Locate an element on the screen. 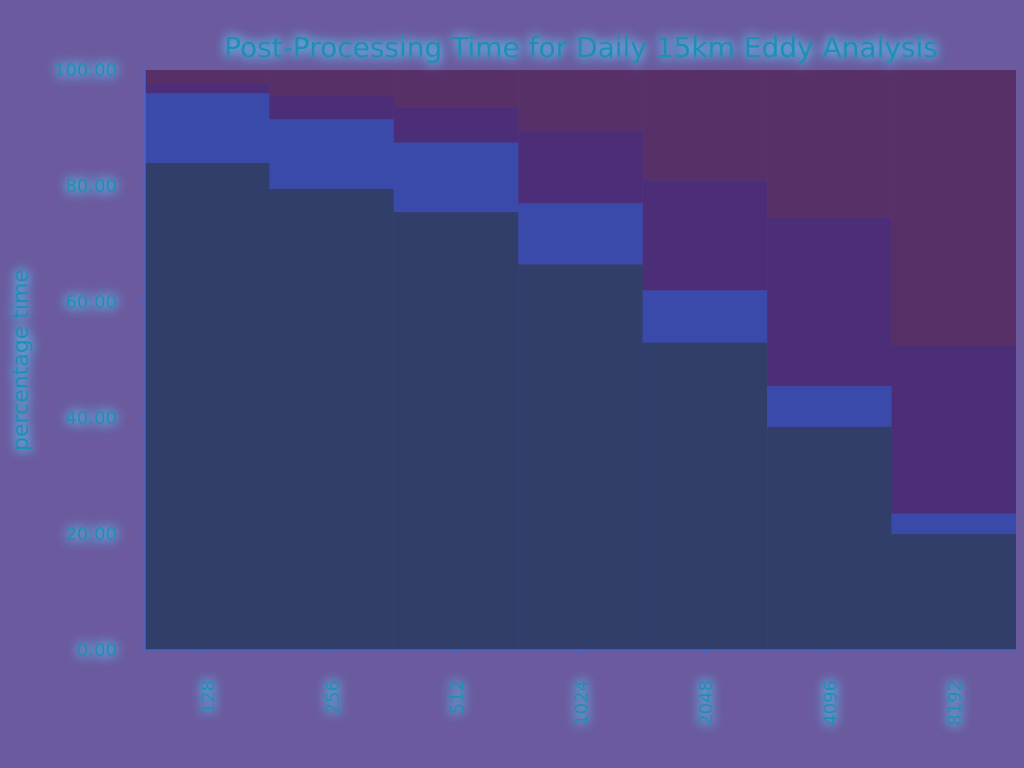 Image resolution: width=1024 pixels, height=768 pixels. y-tick-label: 80.00 is located at coordinates (91, 186).